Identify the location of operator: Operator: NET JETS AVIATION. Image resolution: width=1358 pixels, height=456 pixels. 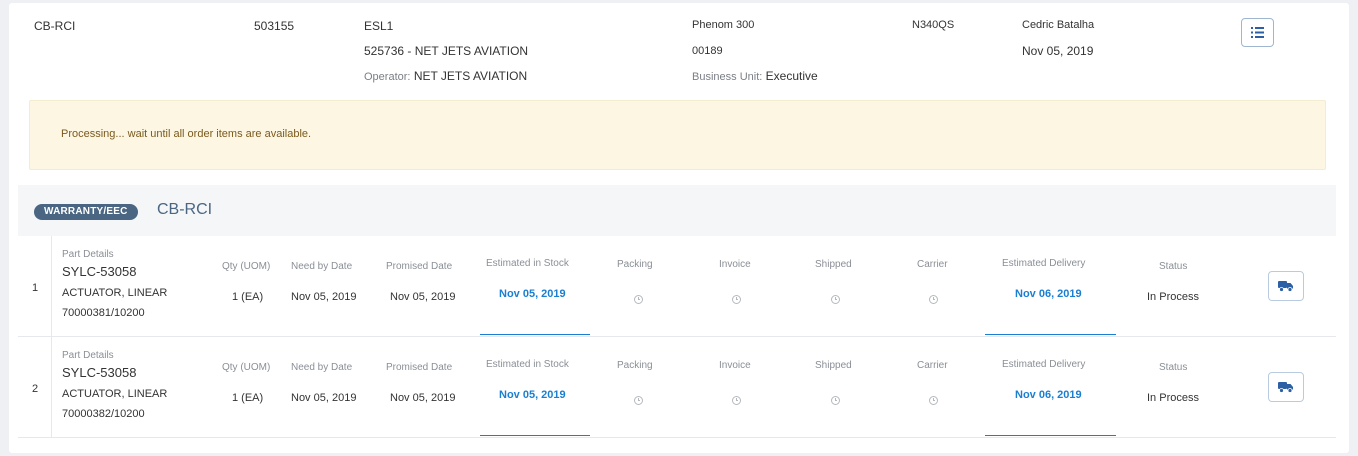
(445, 76).